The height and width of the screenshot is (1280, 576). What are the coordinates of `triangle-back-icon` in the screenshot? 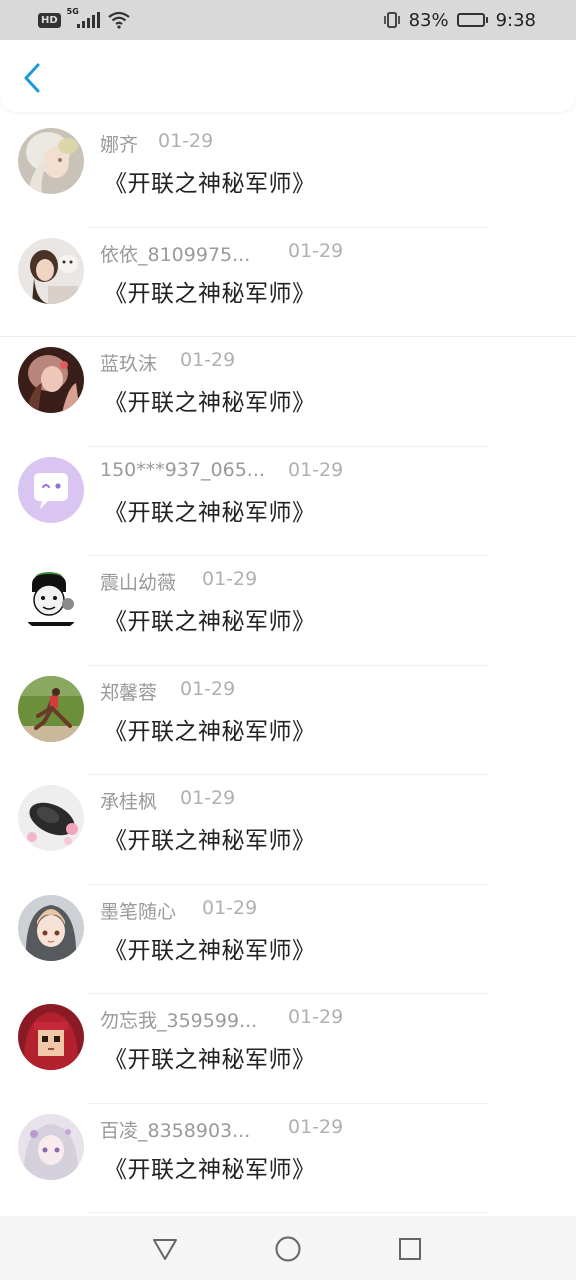 It's located at (165, 1249).